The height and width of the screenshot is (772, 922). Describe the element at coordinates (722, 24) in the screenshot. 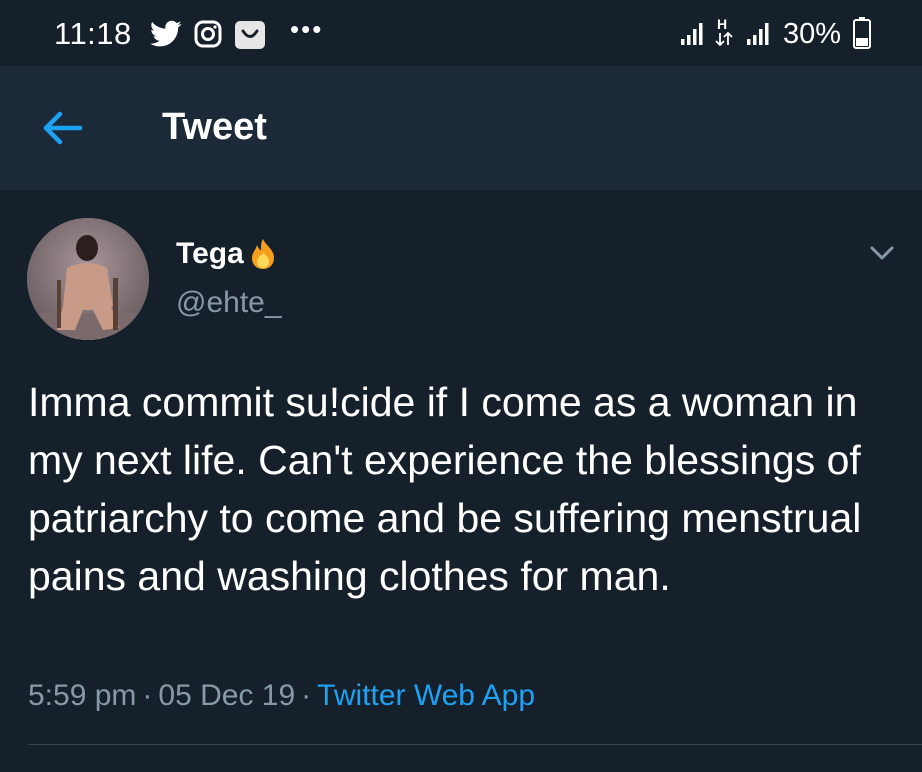

I see `network-type-label: H` at that location.